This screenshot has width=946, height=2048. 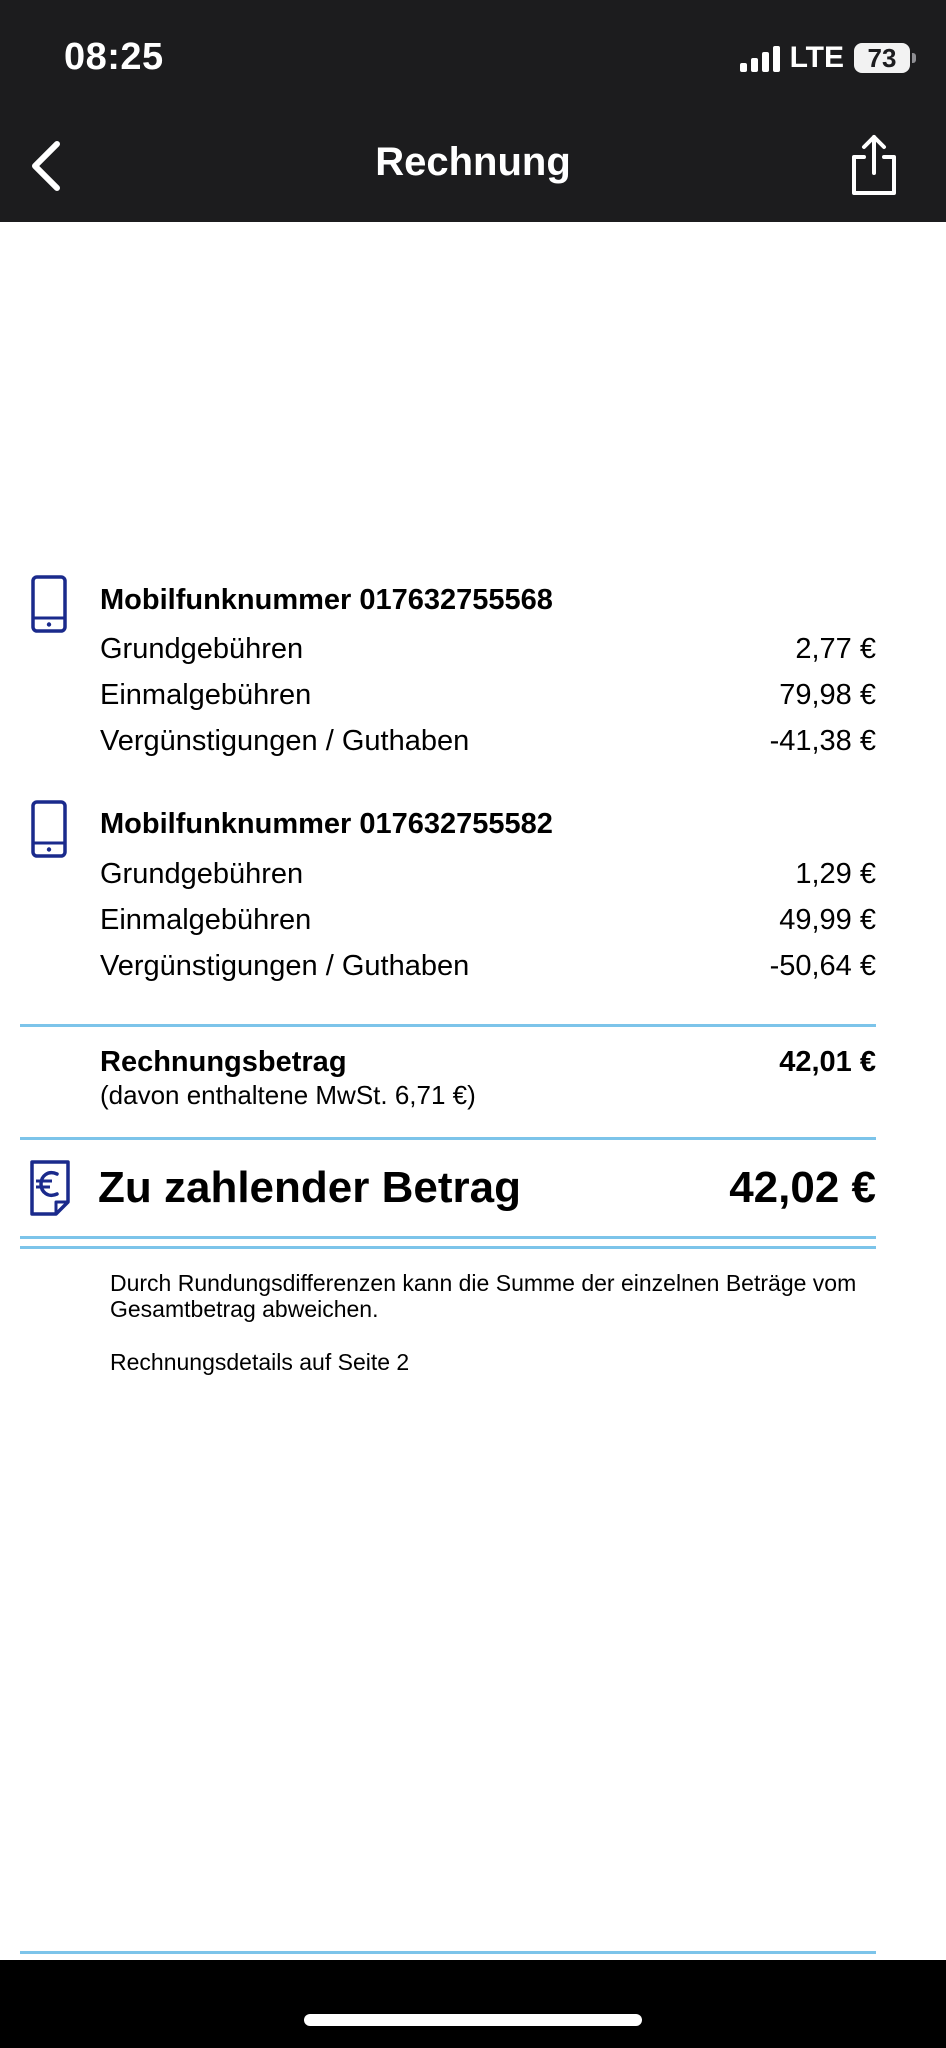 I want to click on home-indicator, so click(x=473, y=2020).